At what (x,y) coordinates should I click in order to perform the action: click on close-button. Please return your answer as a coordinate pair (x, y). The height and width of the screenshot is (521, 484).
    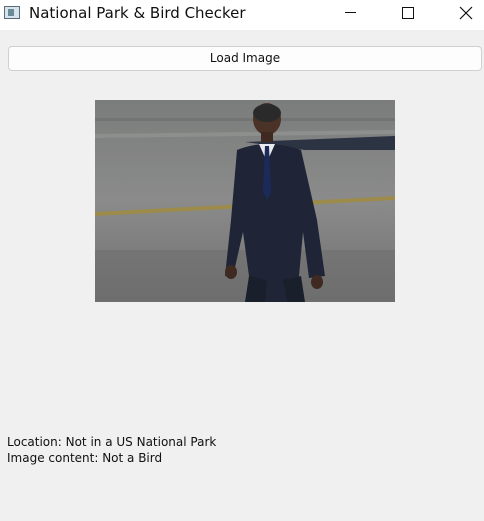
    Looking at the image, I should click on (463, 15).